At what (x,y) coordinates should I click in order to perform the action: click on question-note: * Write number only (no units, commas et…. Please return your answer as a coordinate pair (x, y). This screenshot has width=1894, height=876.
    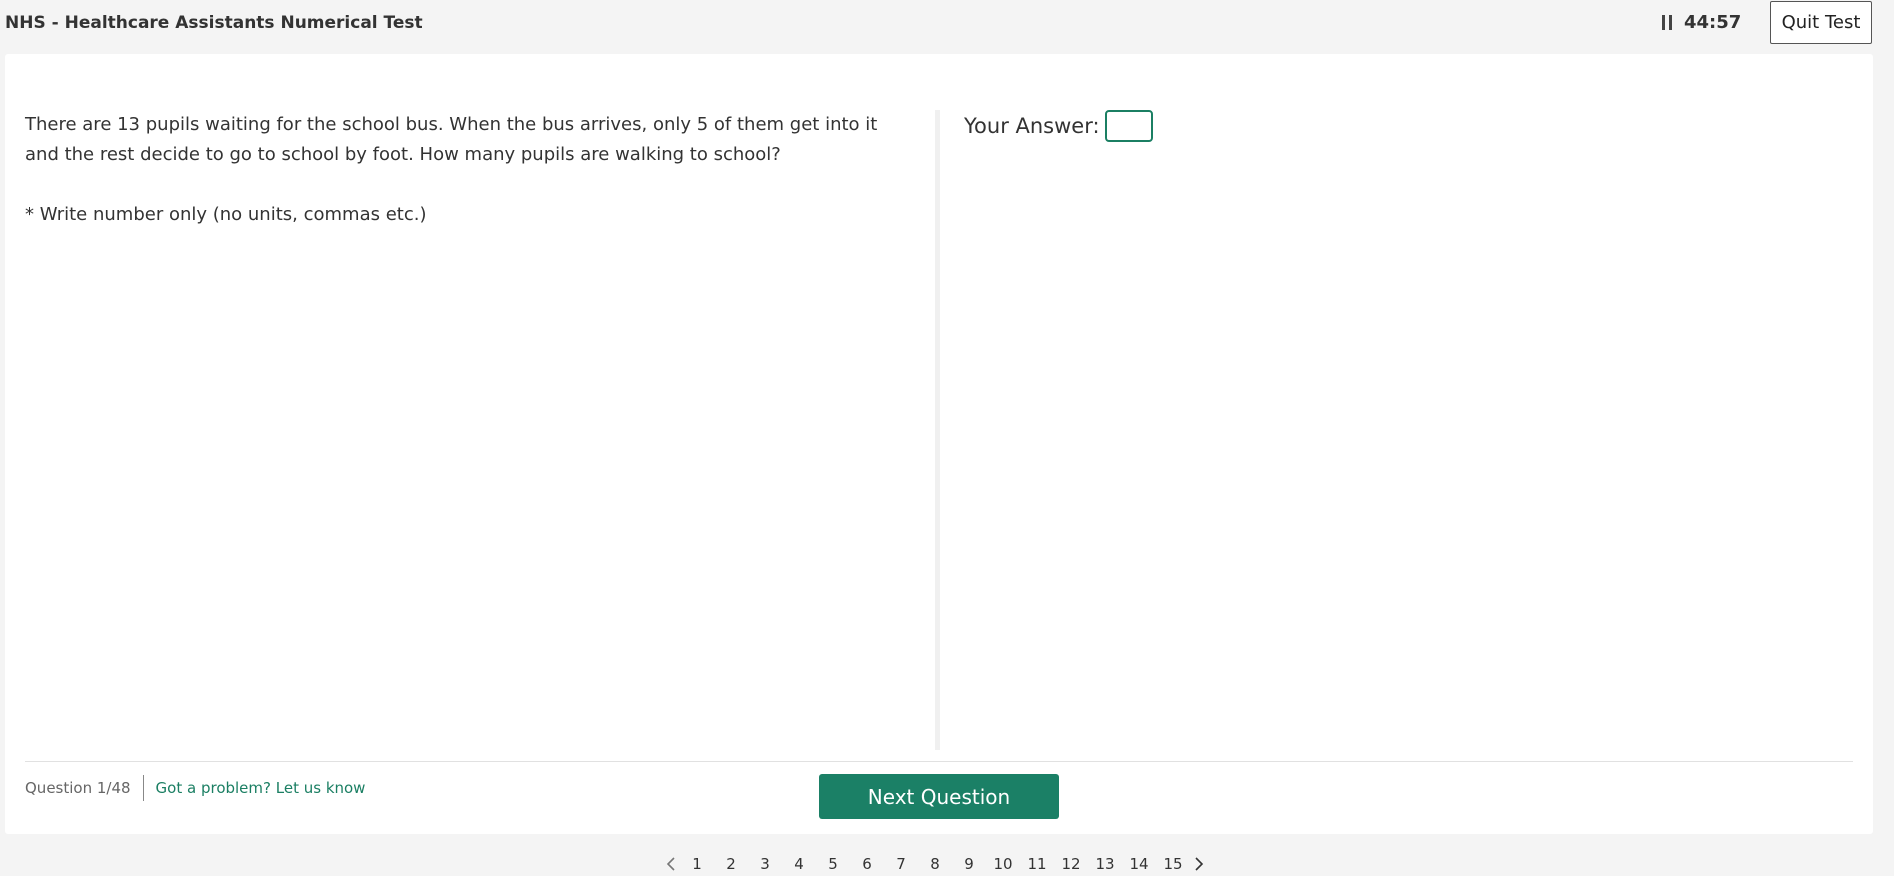
    Looking at the image, I should click on (226, 214).